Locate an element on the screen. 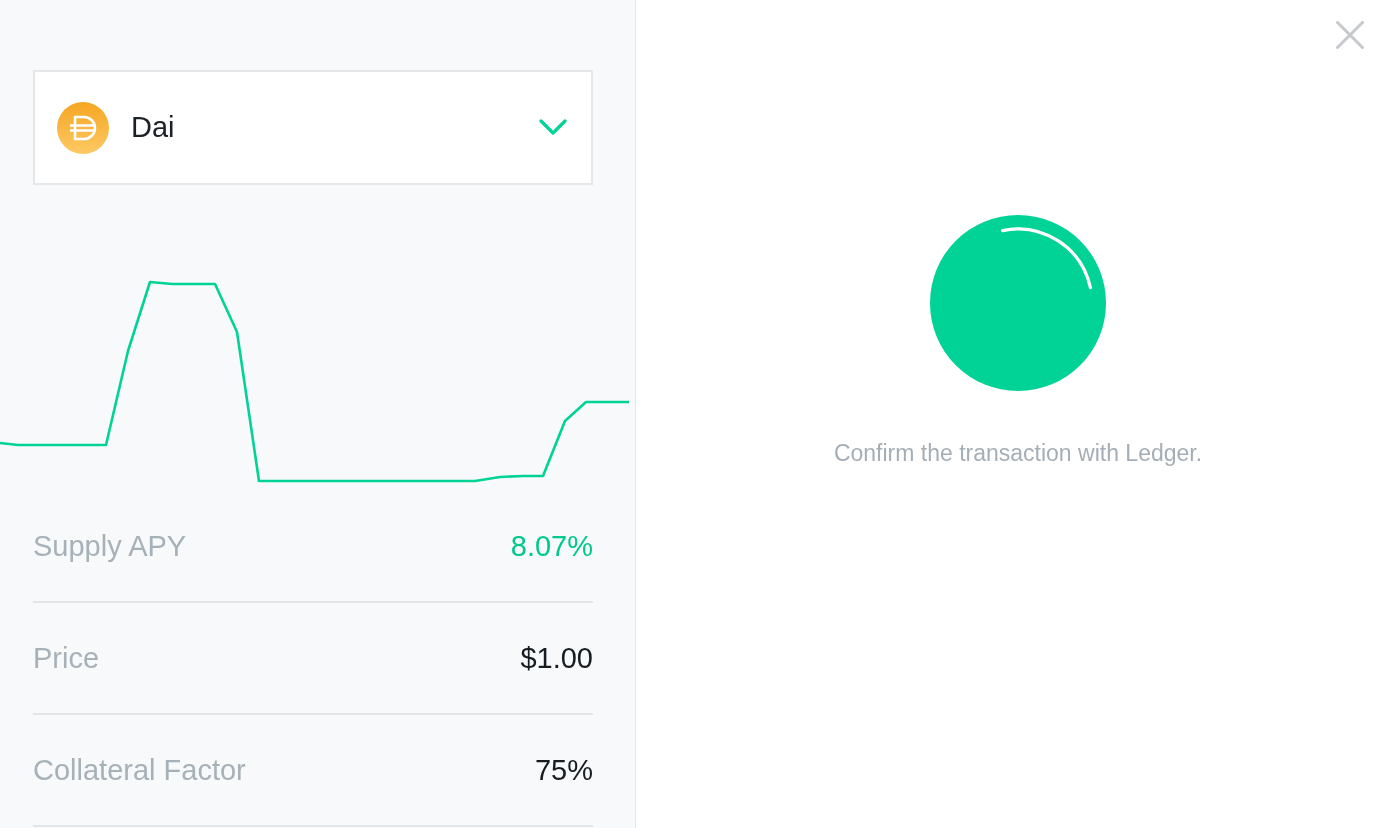 The height and width of the screenshot is (828, 1384). confirmation-message: Confirm the transaction with Ledger. is located at coordinates (1018, 453).